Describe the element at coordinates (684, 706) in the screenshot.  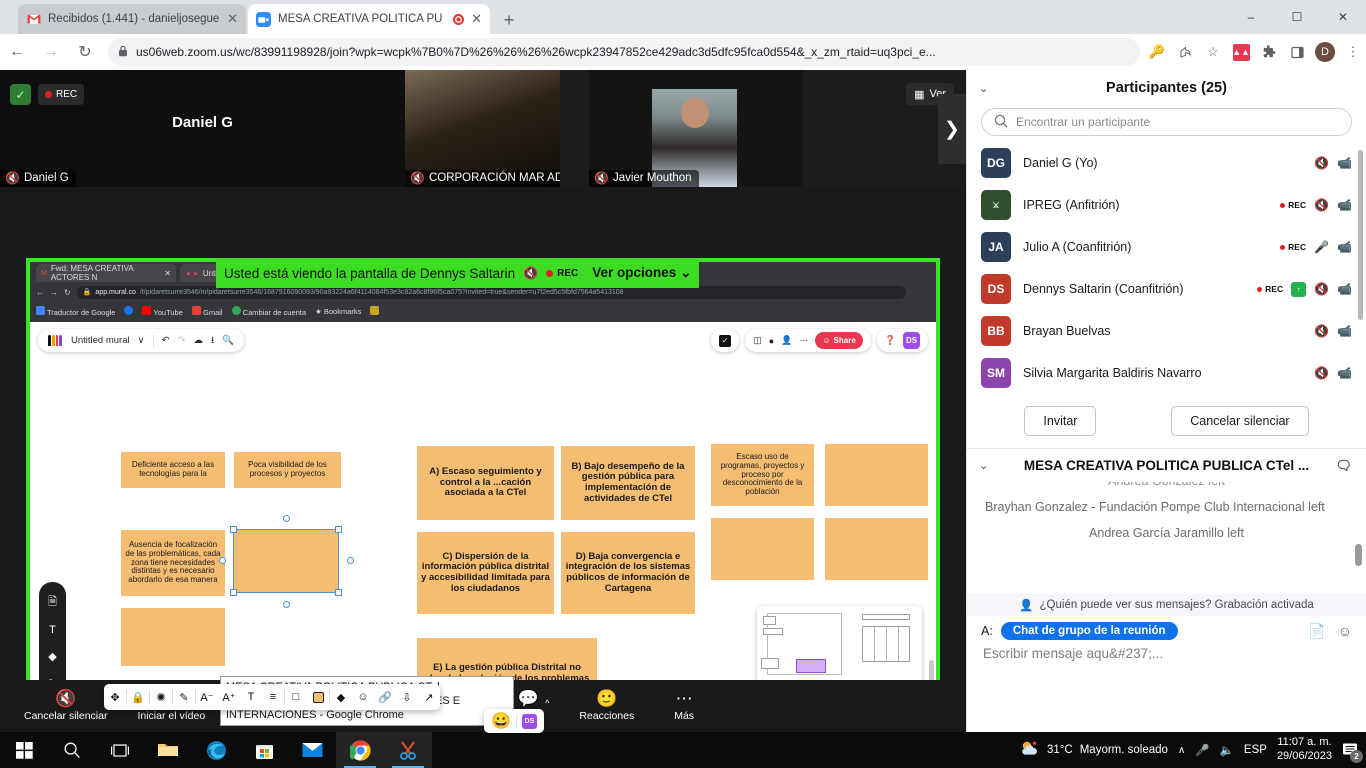
I see `more-button: ⋯ Más` at that location.